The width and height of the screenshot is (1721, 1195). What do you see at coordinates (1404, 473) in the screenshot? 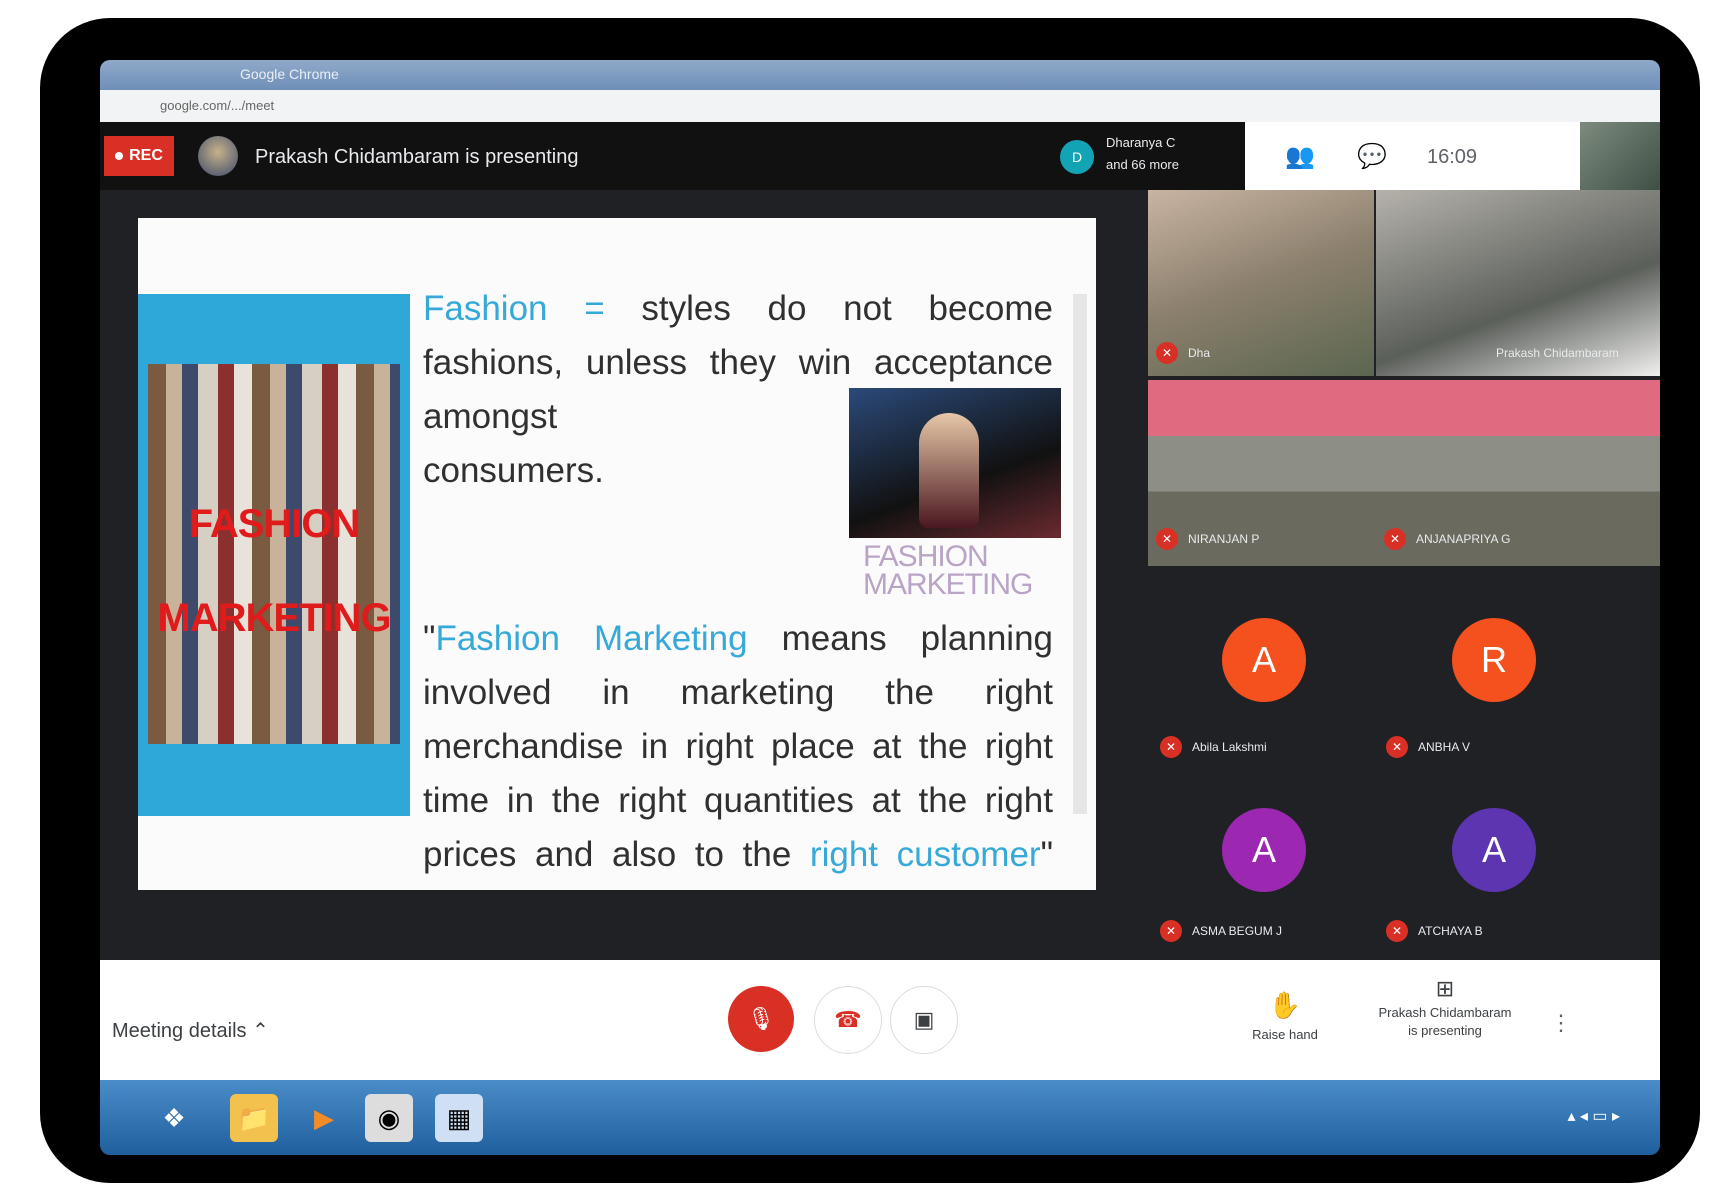
I see `participant-tile: ✕ NIRANJAN P ✕ ANJANAPRIYA G` at bounding box center [1404, 473].